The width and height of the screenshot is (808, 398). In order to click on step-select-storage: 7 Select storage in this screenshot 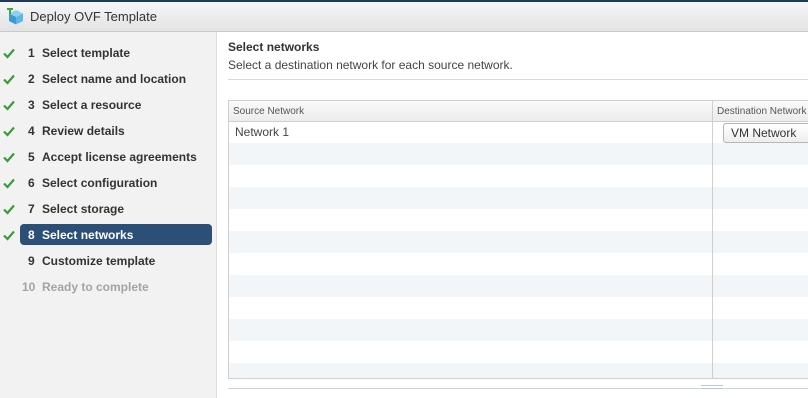, I will do `click(116, 208)`.